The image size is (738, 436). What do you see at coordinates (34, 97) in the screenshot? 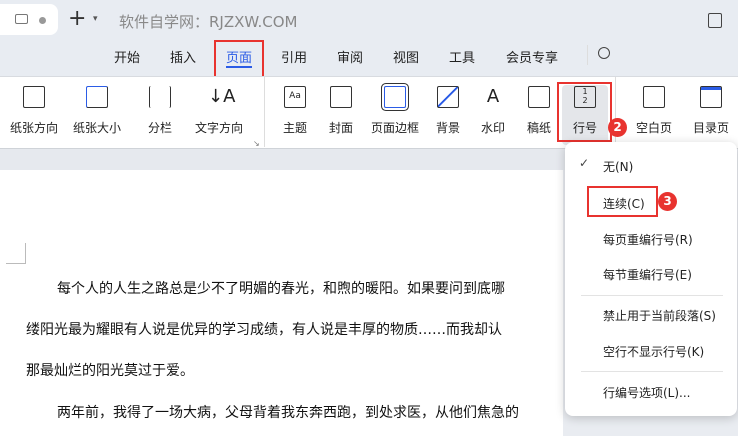
I see `orientation-icon` at bounding box center [34, 97].